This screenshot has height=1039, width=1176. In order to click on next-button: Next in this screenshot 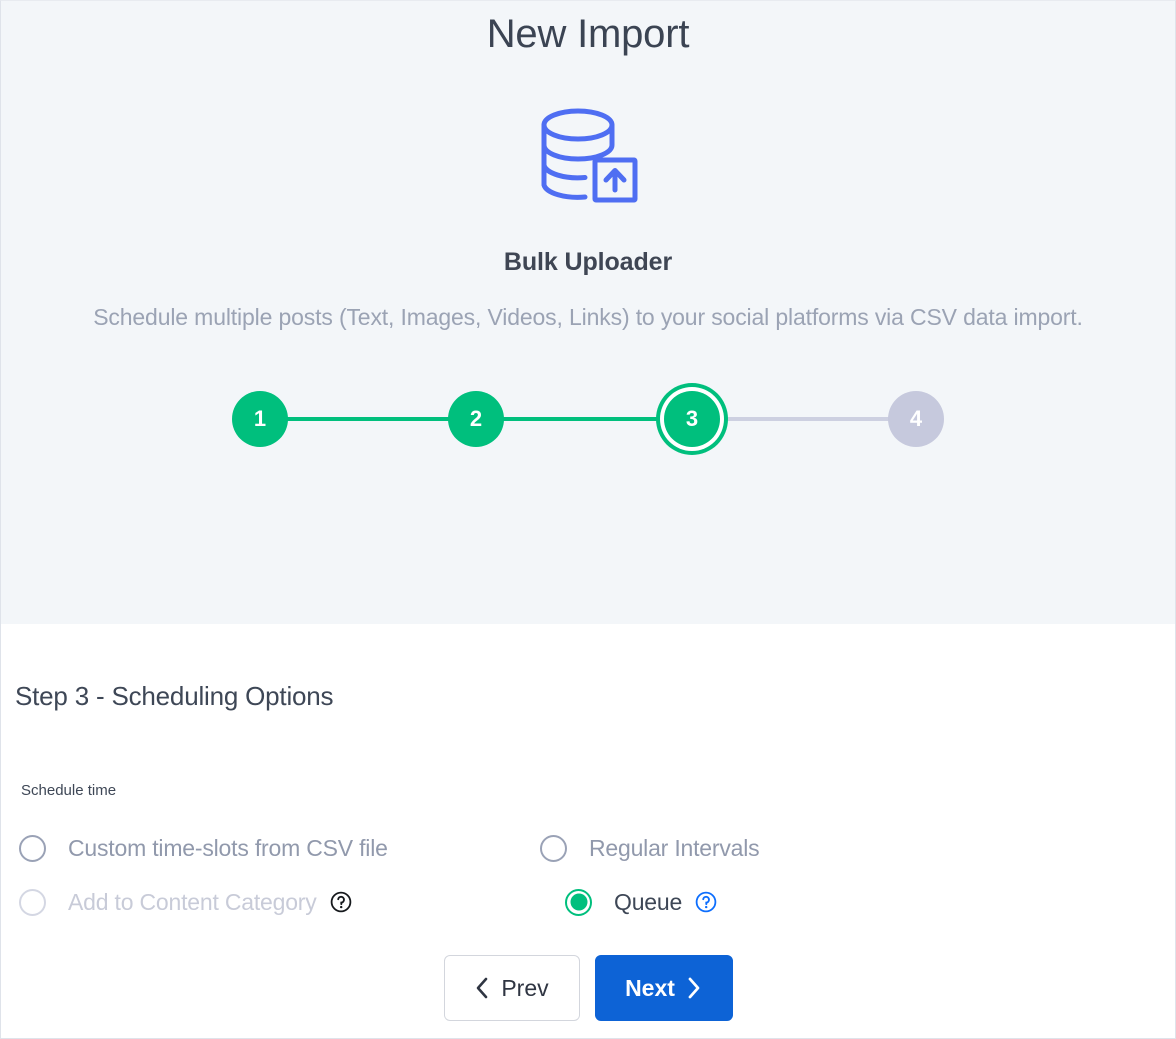, I will do `click(663, 988)`.